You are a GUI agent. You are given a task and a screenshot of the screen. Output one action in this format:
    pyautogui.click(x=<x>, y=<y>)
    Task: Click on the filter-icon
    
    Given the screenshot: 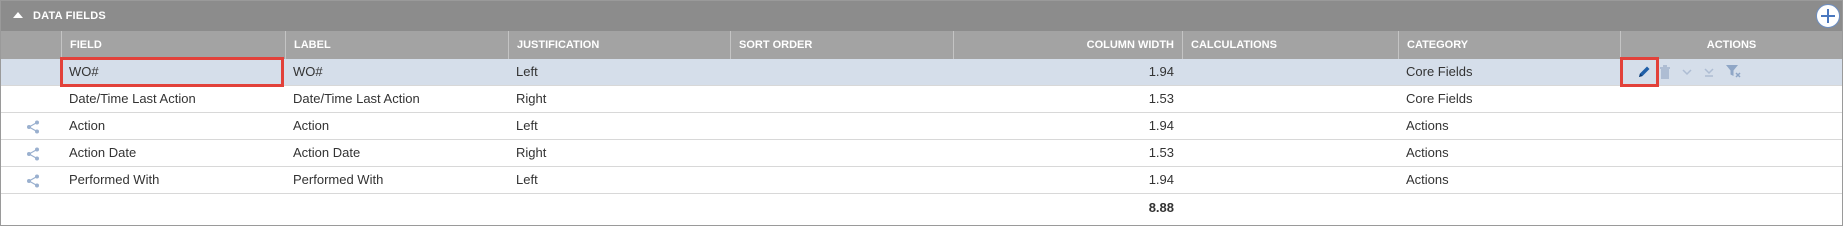 What is the action you would take?
    pyautogui.click(x=1733, y=71)
    